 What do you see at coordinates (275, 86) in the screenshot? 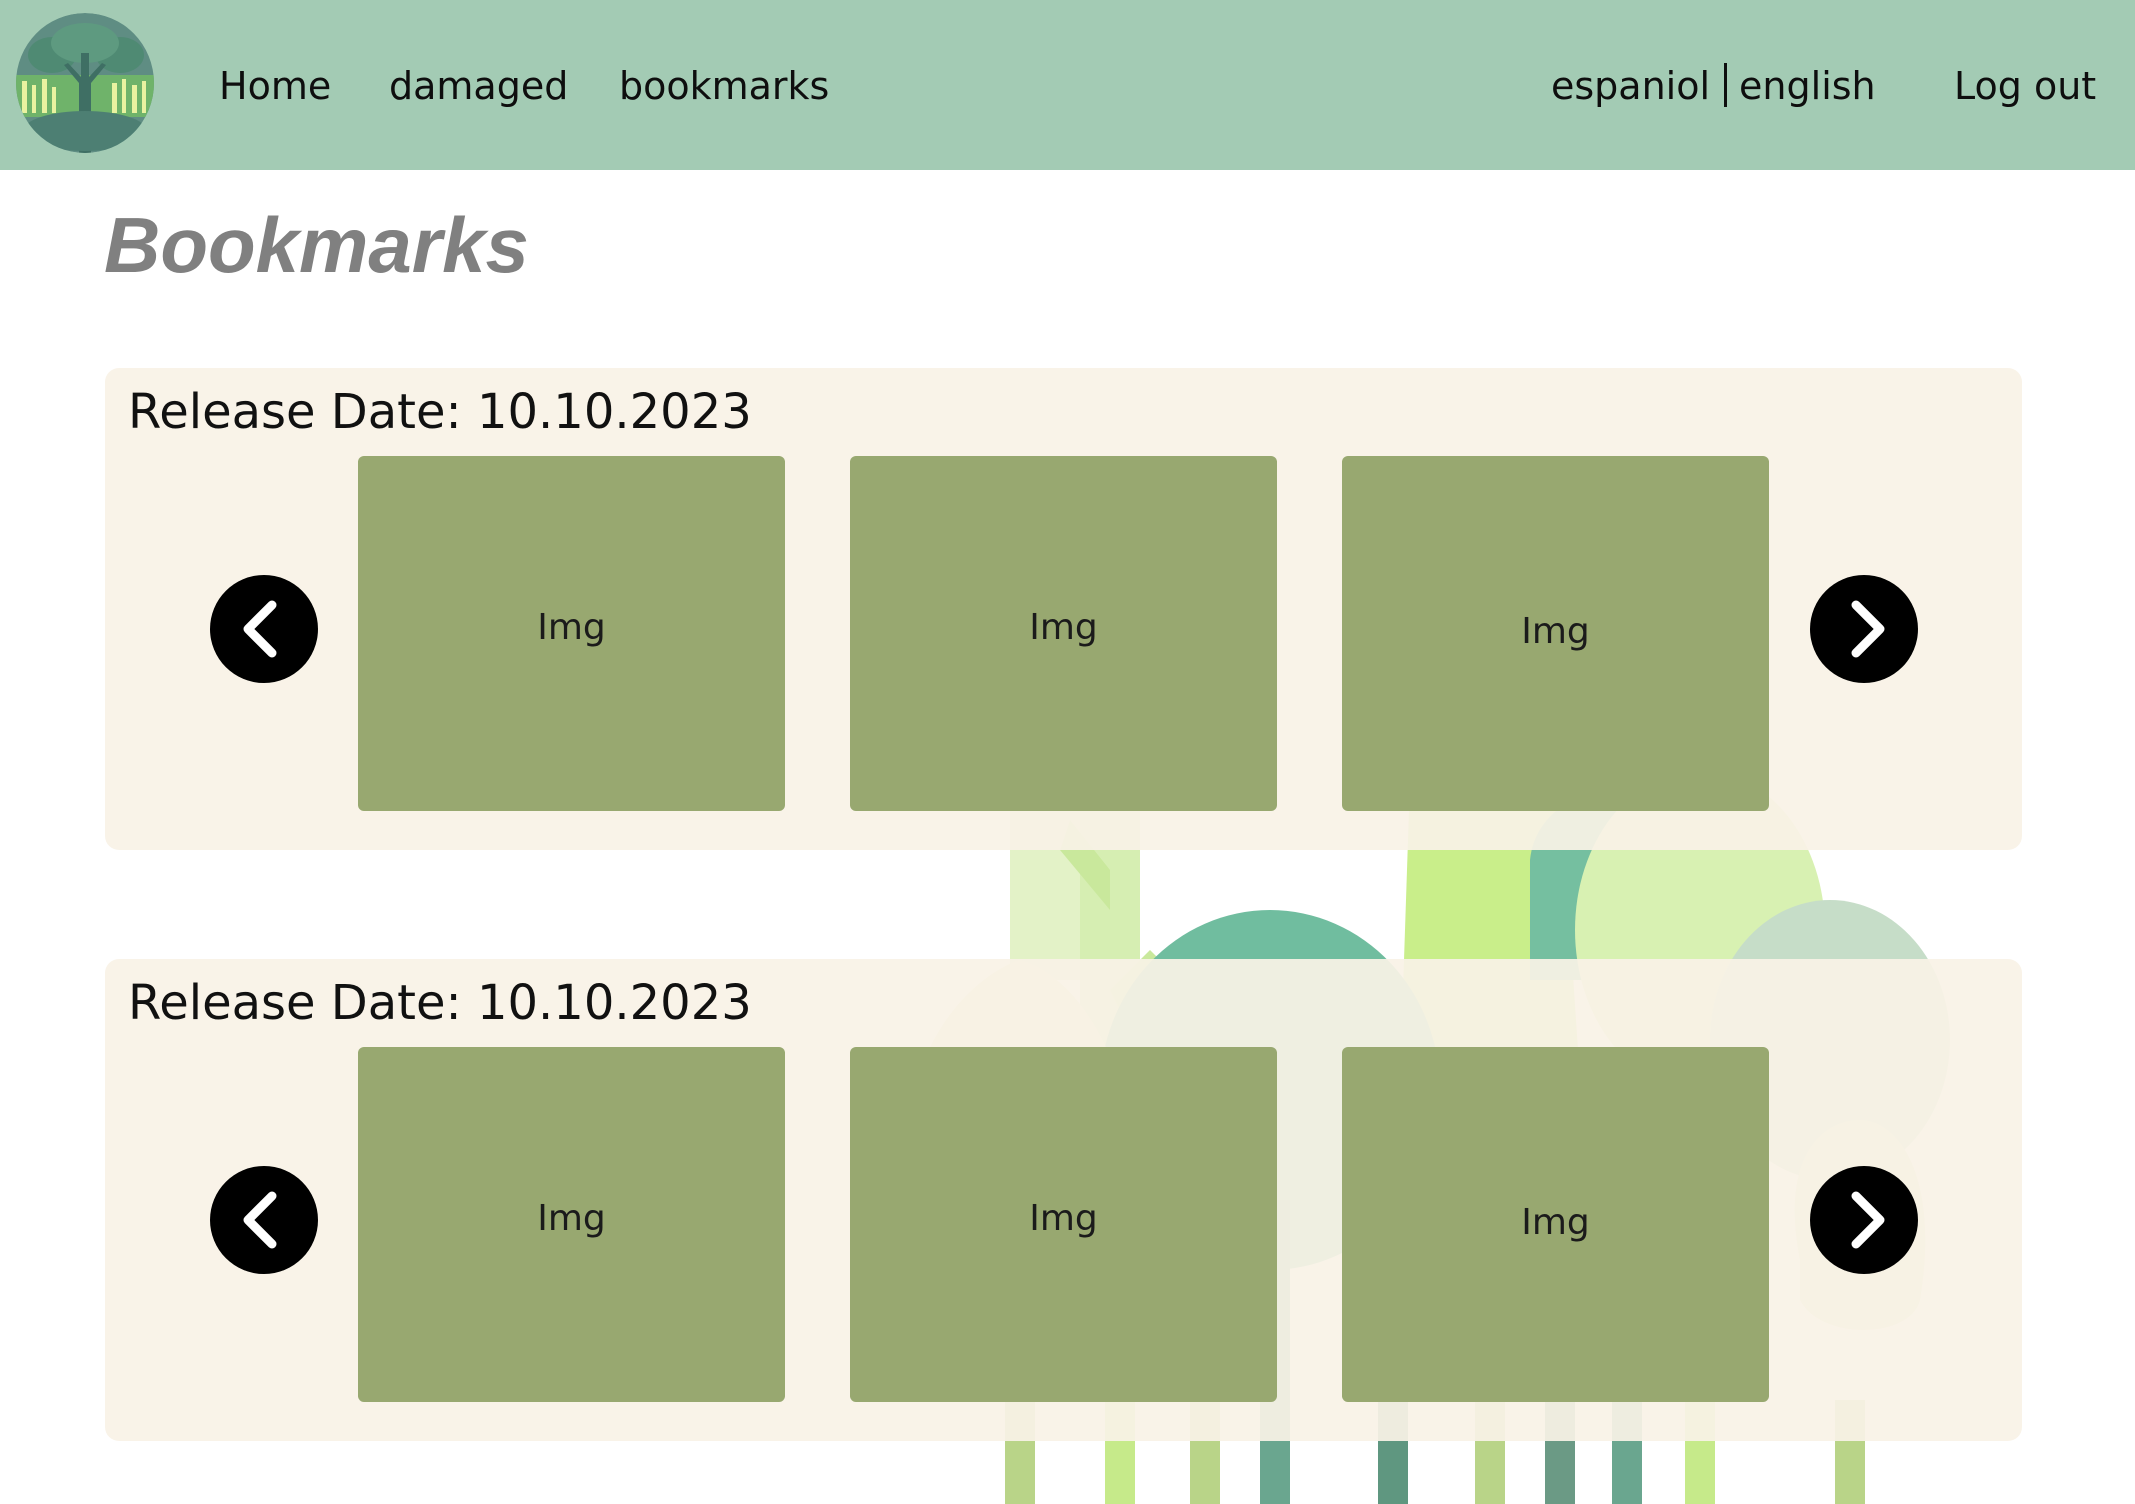
I see `nav-home-link: Home` at bounding box center [275, 86].